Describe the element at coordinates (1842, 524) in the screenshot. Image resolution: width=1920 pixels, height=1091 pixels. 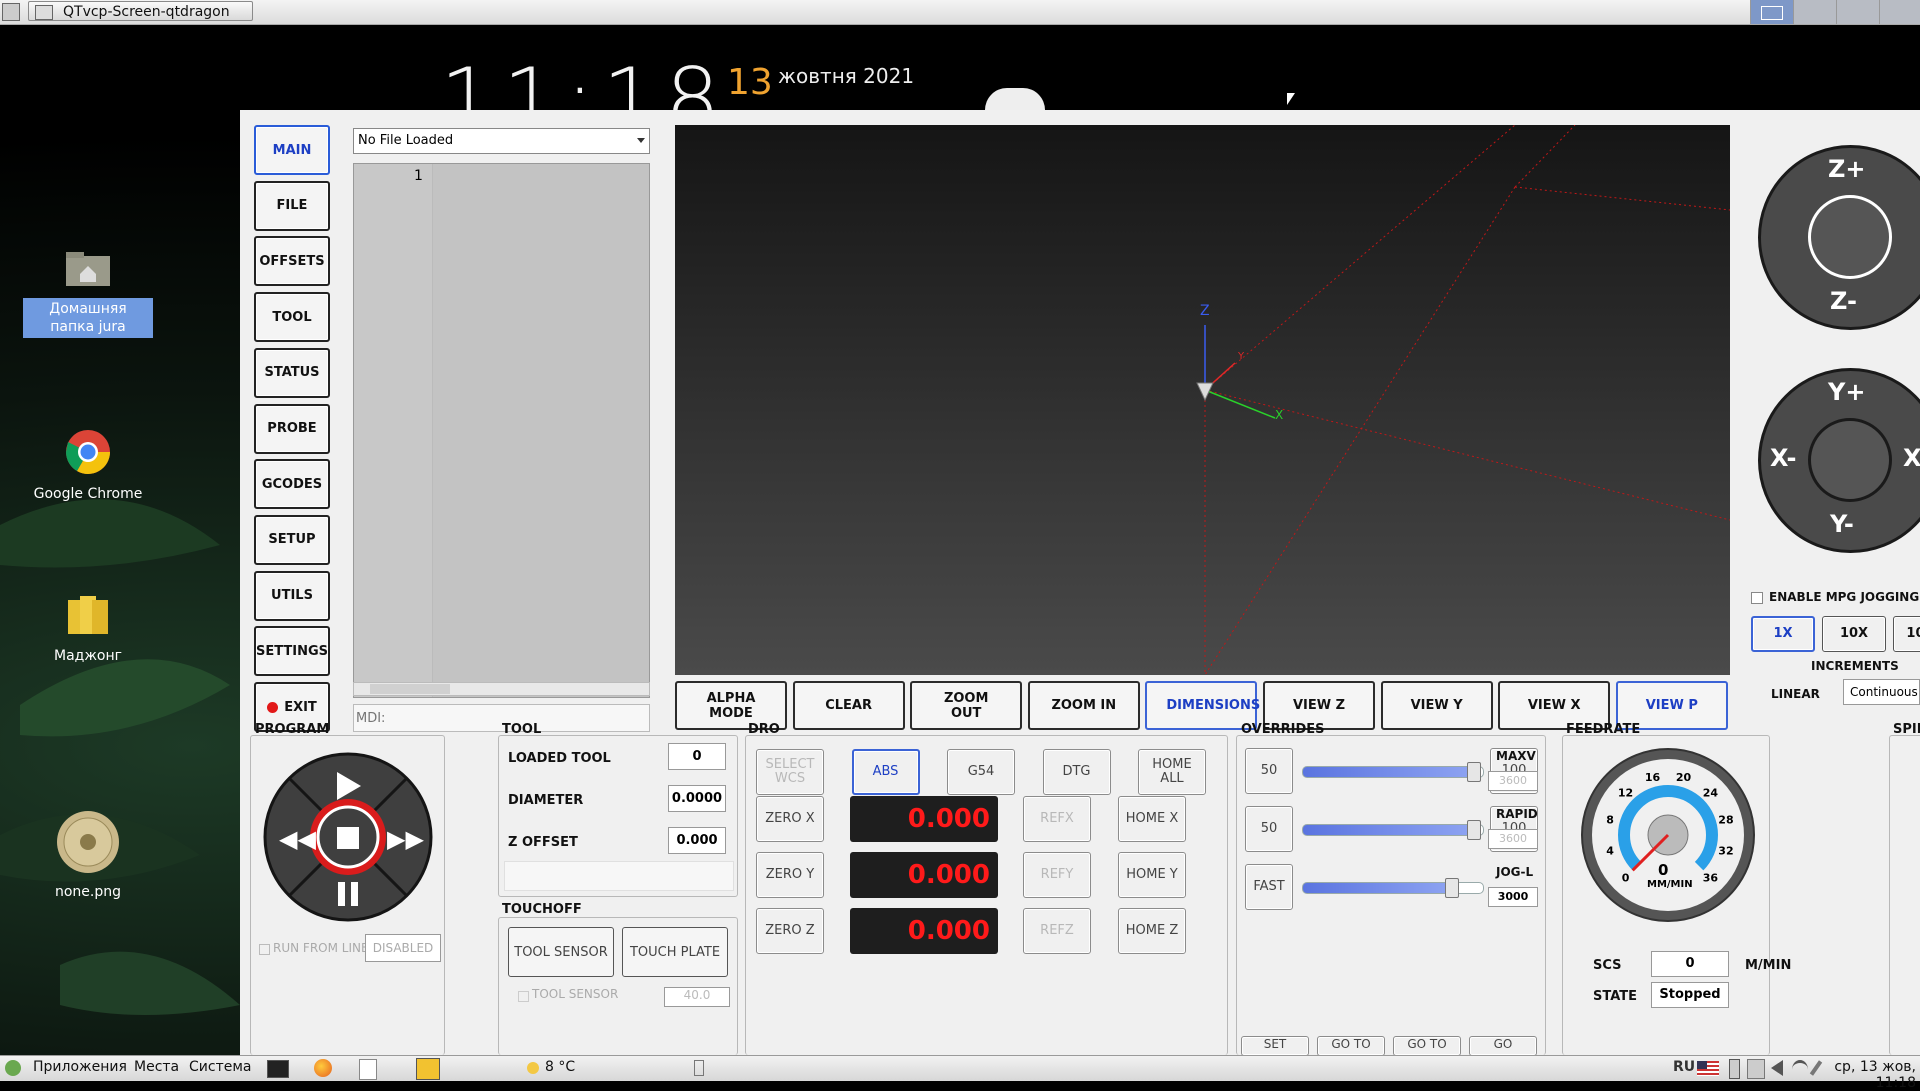
I see `jog-y-minus-button: Y-` at that location.